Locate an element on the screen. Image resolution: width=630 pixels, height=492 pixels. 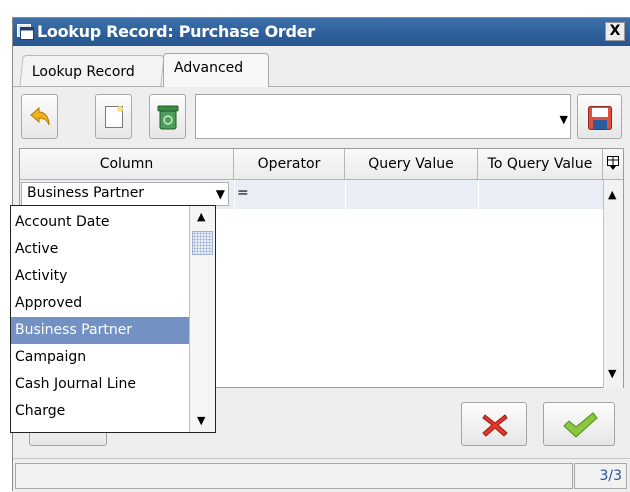
list-item-selected: Business Partner is located at coordinates (100, 330).